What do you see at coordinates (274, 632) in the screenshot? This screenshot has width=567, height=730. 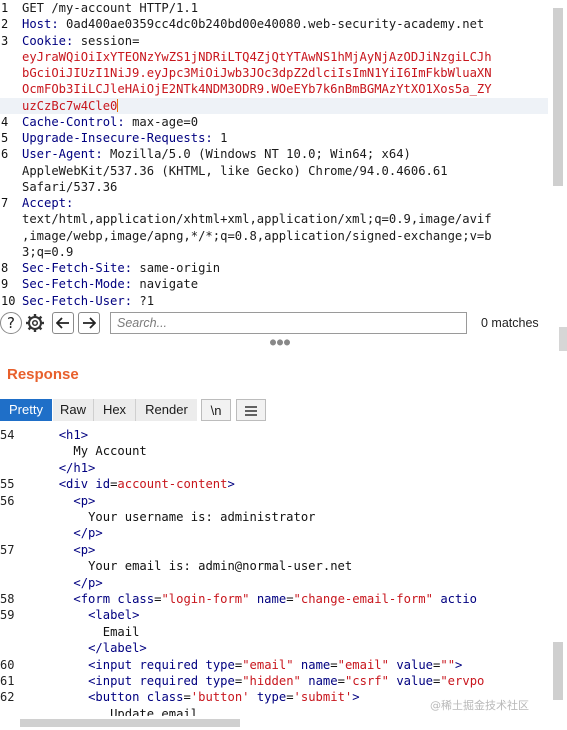 I see `response-line: Email` at bounding box center [274, 632].